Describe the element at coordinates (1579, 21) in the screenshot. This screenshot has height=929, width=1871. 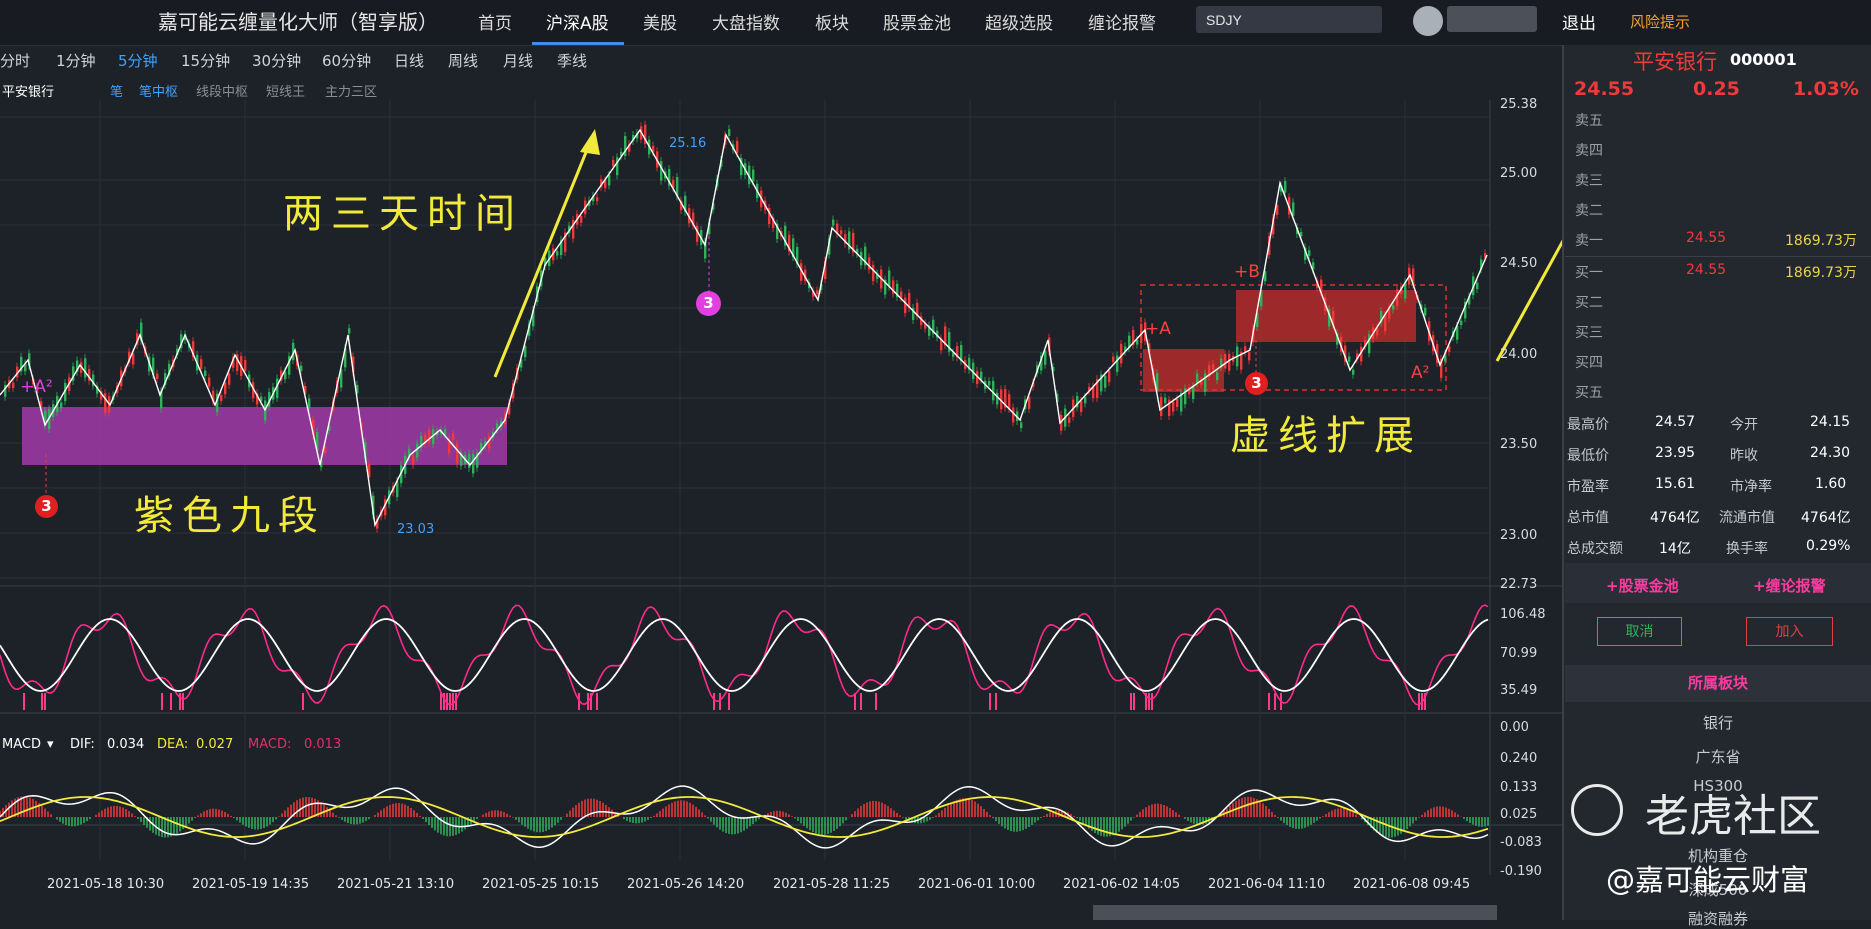
I see `logout-link: 退出` at that location.